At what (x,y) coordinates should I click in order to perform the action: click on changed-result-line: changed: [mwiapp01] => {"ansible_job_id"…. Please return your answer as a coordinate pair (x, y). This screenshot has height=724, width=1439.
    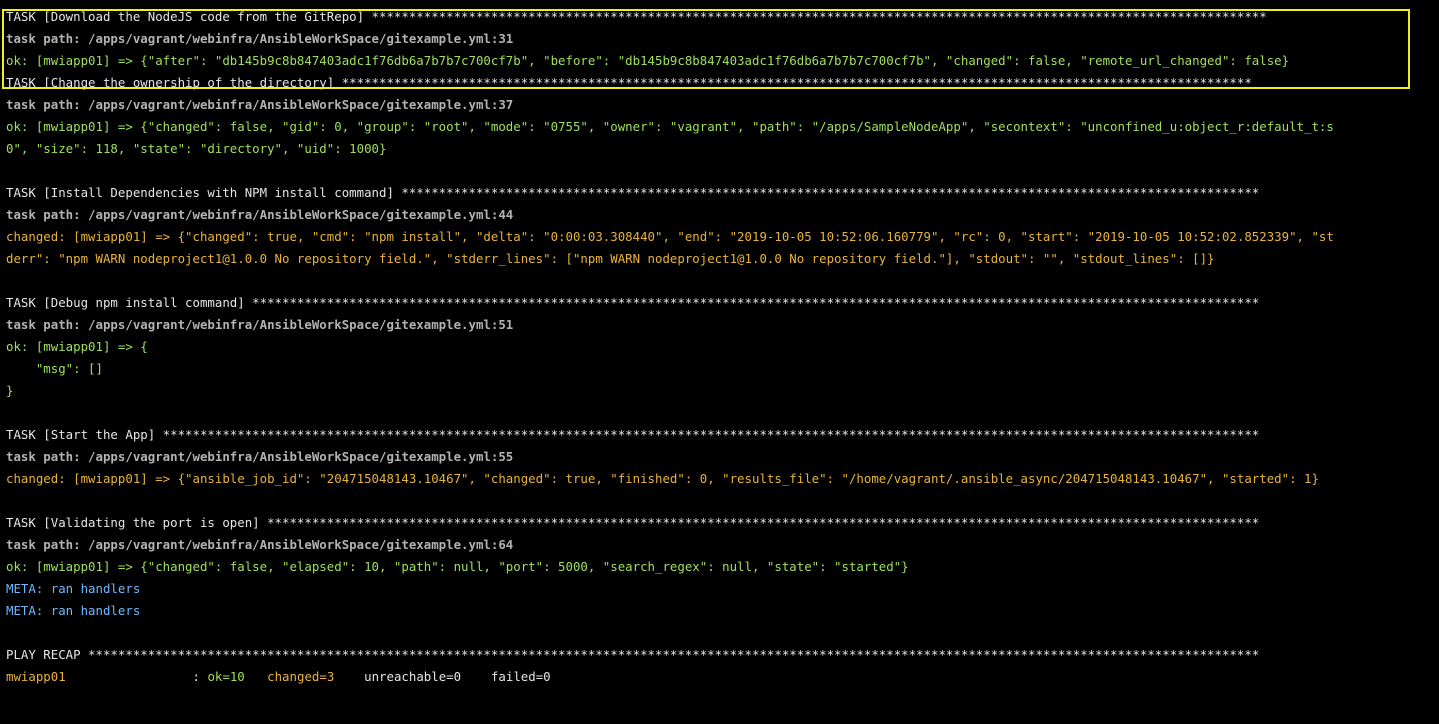
    Looking at the image, I should click on (662, 478).